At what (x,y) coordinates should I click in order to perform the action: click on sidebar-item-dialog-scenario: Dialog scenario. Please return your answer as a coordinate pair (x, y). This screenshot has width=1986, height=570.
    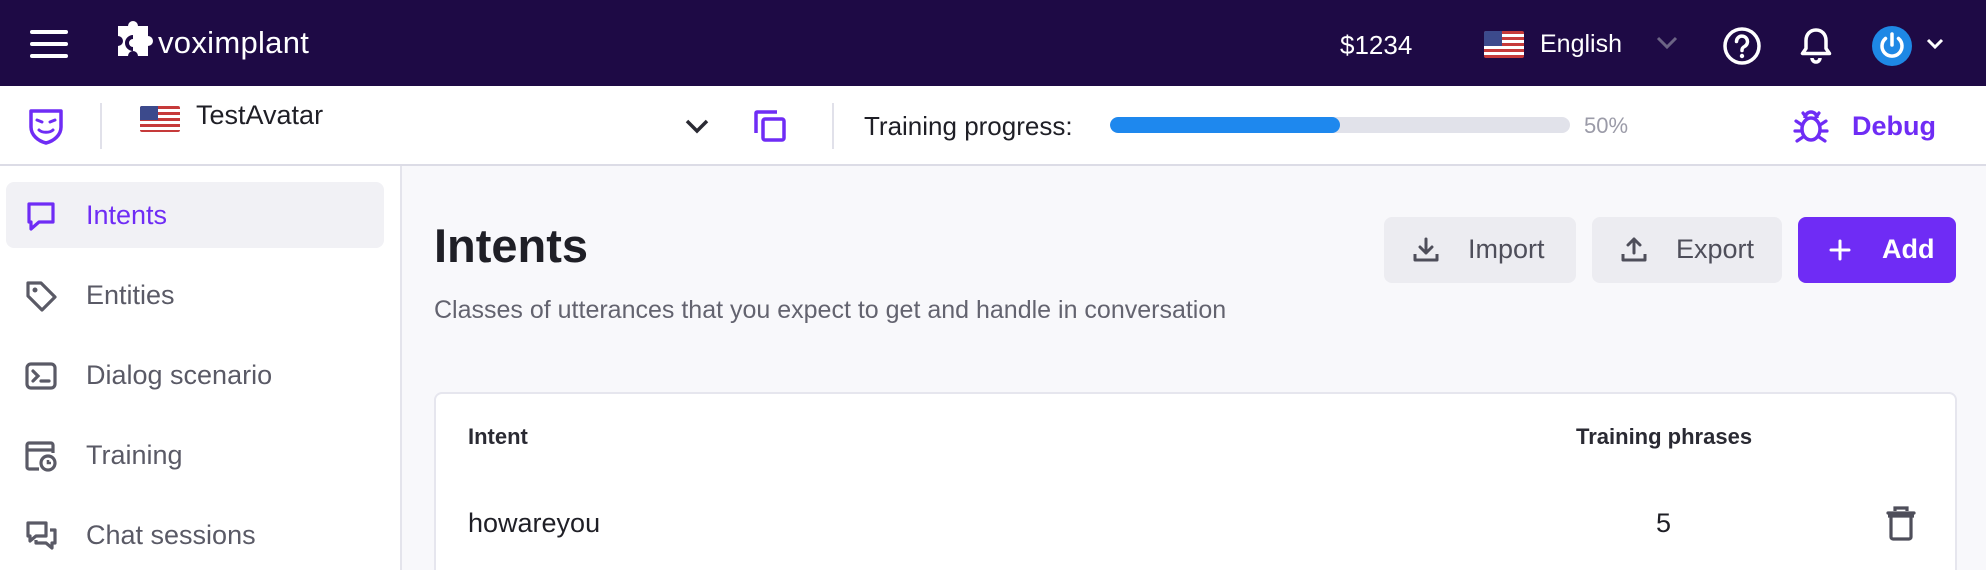
    Looking at the image, I should click on (195, 375).